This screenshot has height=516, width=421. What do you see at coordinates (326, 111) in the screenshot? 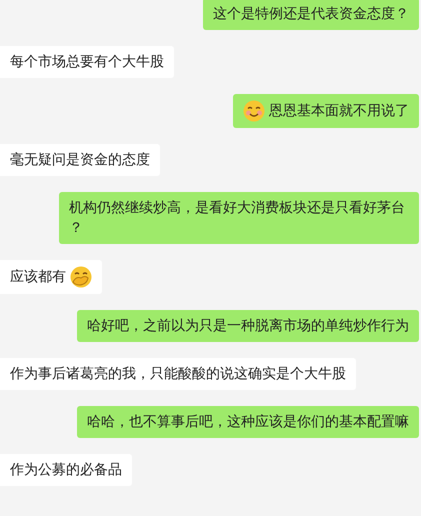
I see `sent-message-bubble: 恩恩基本面就不用说了` at bounding box center [326, 111].